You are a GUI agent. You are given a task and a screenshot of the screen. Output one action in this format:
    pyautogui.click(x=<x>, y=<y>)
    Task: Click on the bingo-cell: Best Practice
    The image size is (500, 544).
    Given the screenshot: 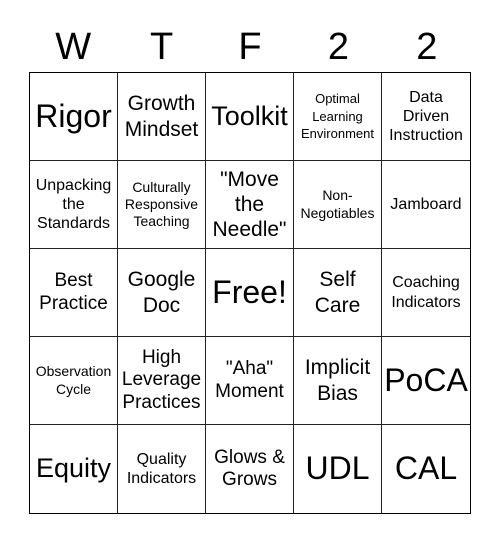 What is the action you would take?
    pyautogui.click(x=74, y=293)
    